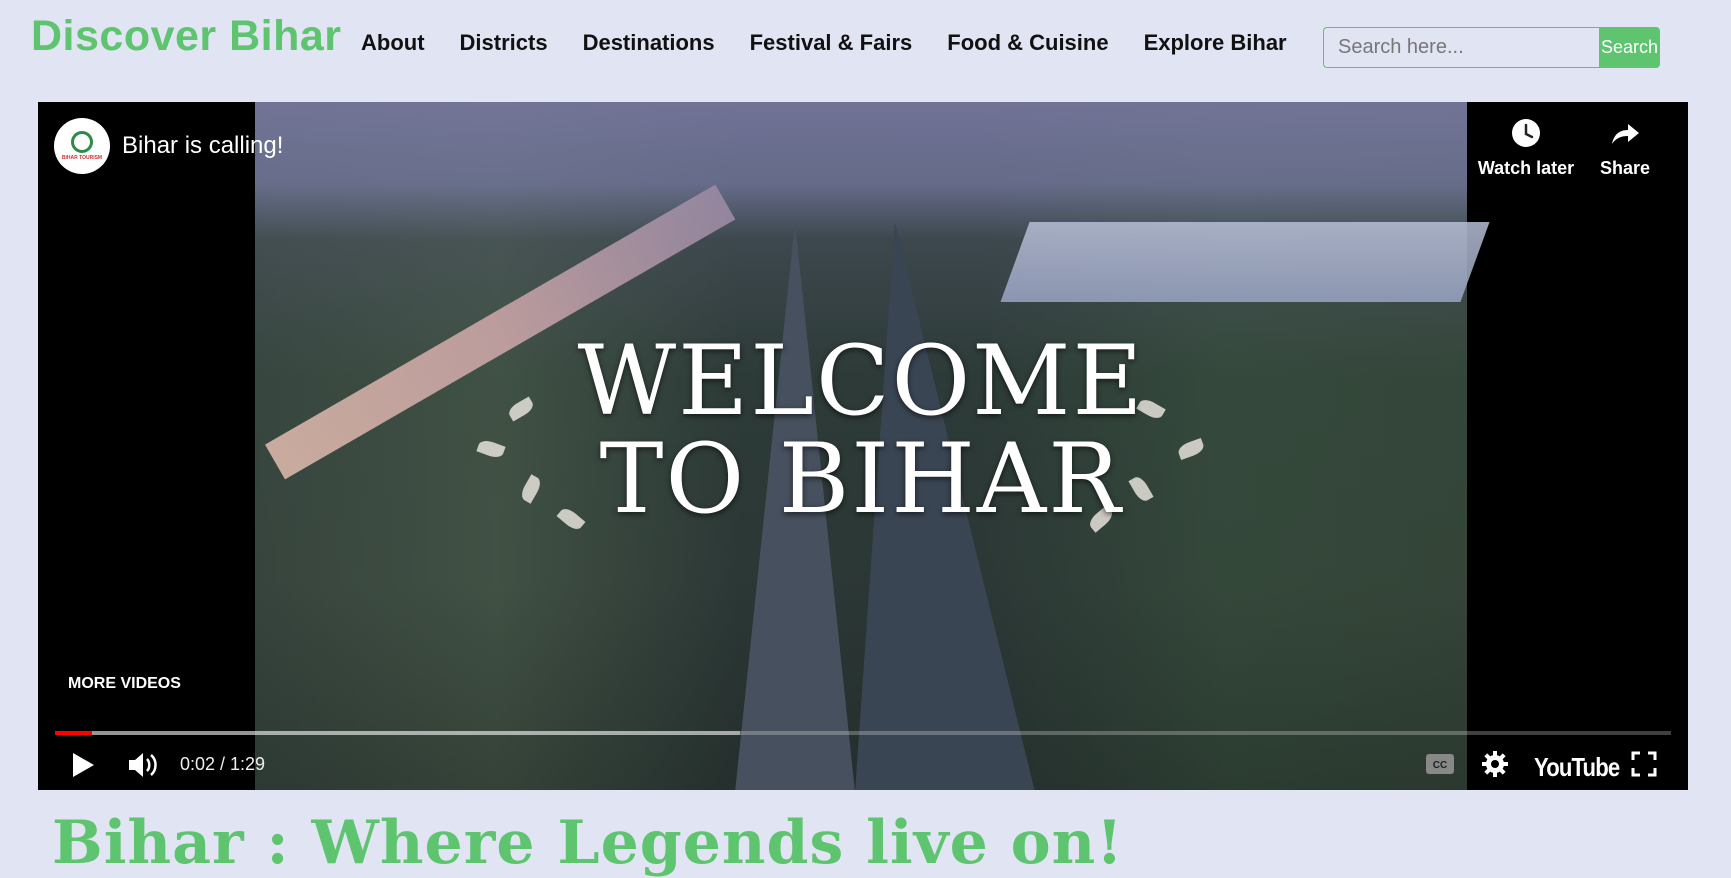  Describe the element at coordinates (223, 764) in the screenshot. I see `time-display: 0:02 / 1:29` at that location.